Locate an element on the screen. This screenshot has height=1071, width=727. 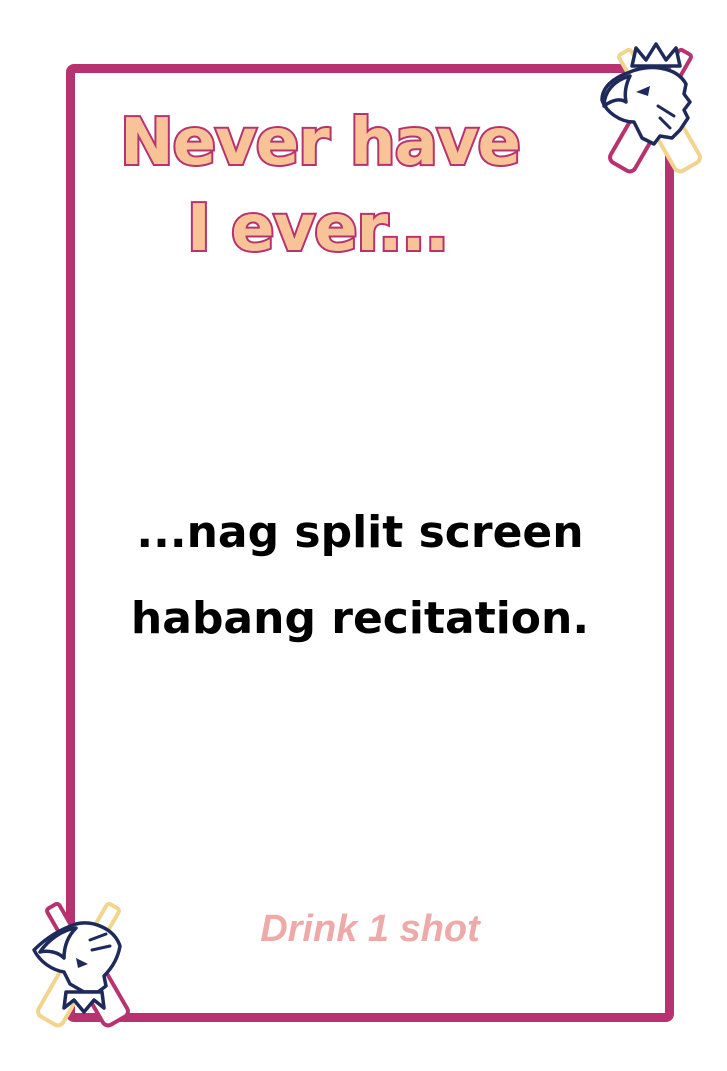
card-prompt: ...nag split screen habang recitation. is located at coordinates (360, 576).